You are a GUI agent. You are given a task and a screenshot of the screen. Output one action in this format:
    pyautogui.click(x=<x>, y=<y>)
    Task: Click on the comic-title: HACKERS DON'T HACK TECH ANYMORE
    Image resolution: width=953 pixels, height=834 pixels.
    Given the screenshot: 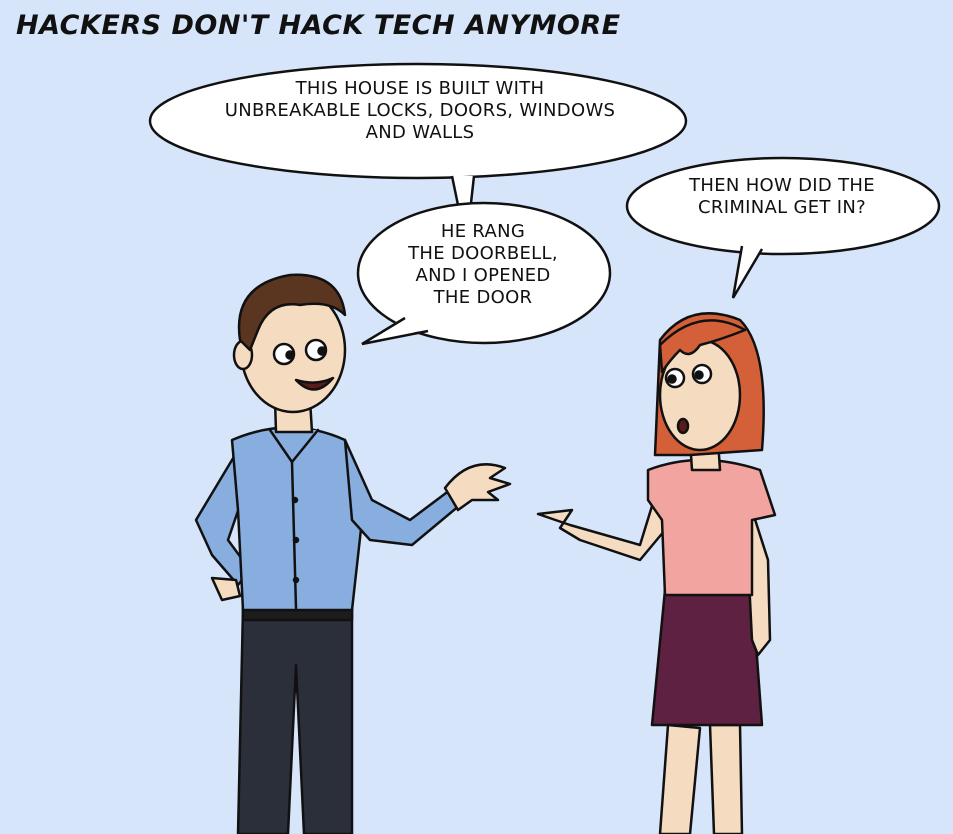 What is the action you would take?
    pyautogui.click(x=318, y=25)
    